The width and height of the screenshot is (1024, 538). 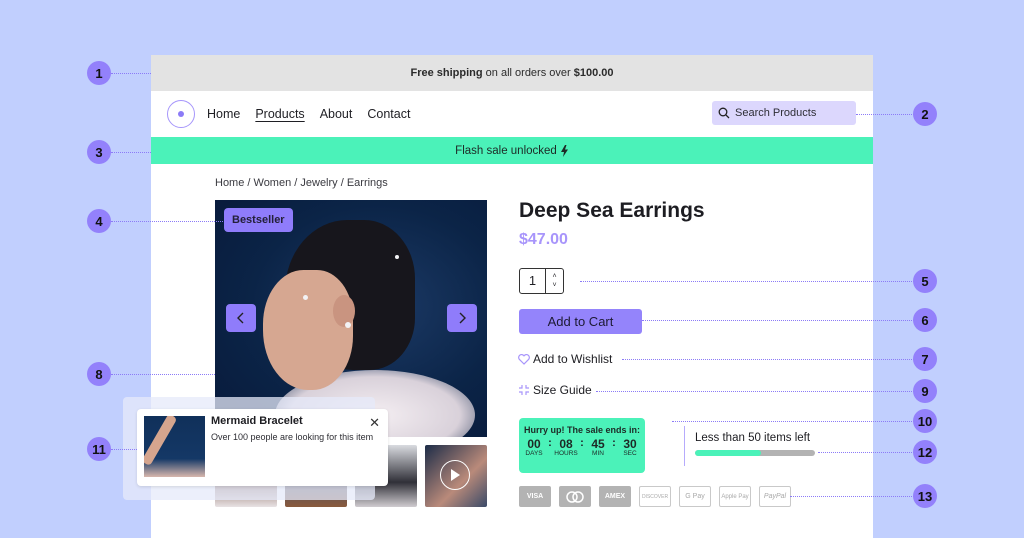 I want to click on increment-icon: ˄, so click(x=554, y=276).